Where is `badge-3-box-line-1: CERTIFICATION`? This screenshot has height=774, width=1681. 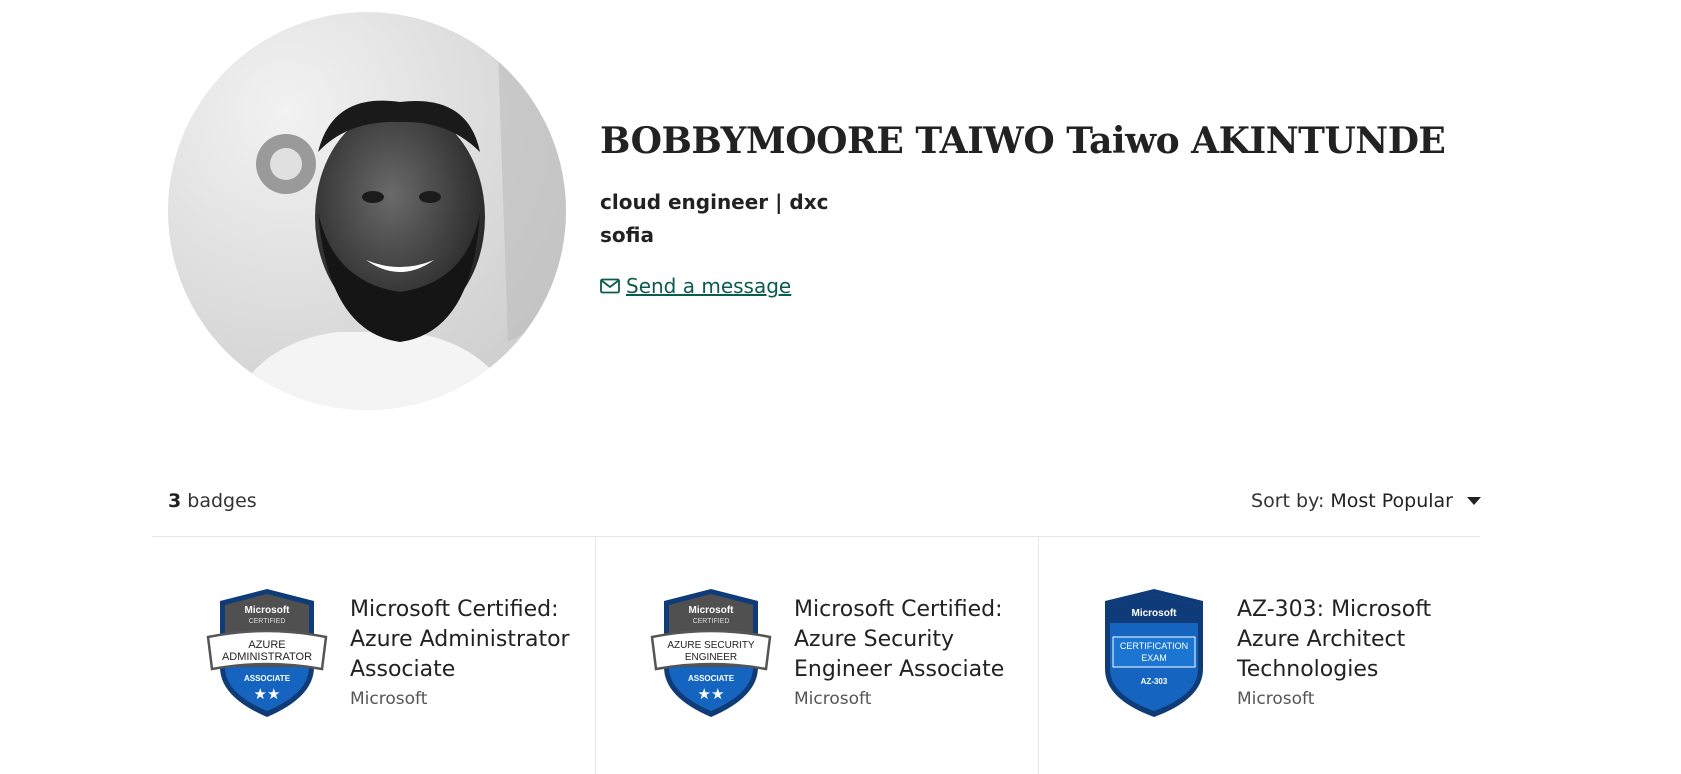 badge-3-box-line-1: CERTIFICATION is located at coordinates (1154, 646).